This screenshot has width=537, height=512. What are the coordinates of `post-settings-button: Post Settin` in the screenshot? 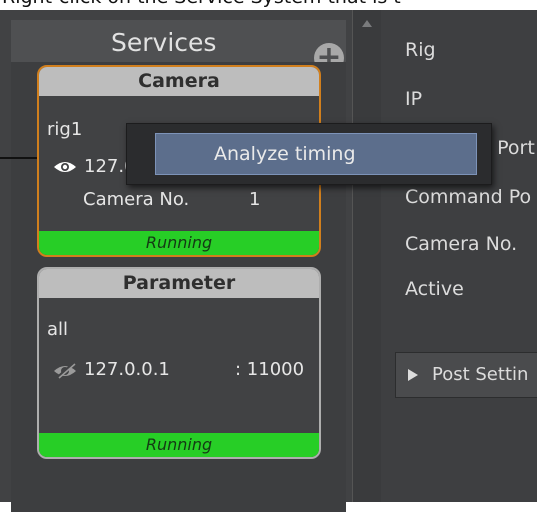 It's located at (466, 375).